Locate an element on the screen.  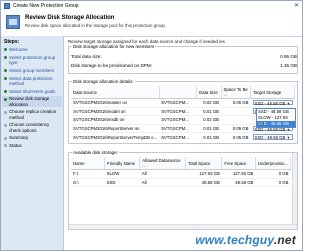
col-total-space: Total Space is located at coordinates (204, 163).